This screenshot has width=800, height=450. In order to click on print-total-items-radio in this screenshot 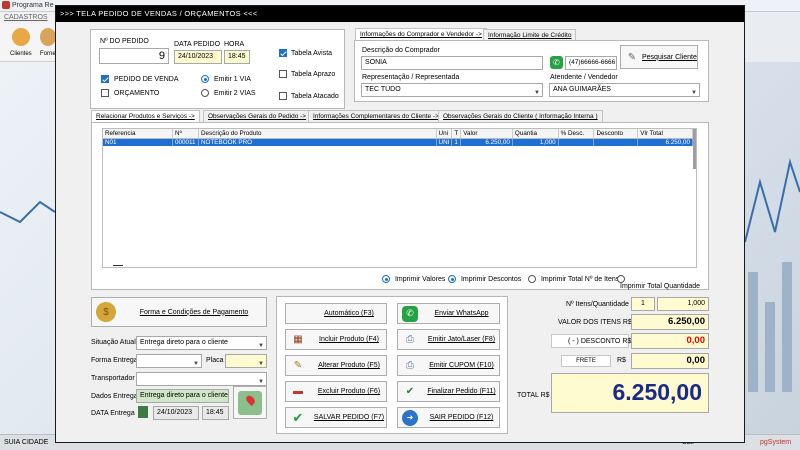, I will do `click(532, 279)`.